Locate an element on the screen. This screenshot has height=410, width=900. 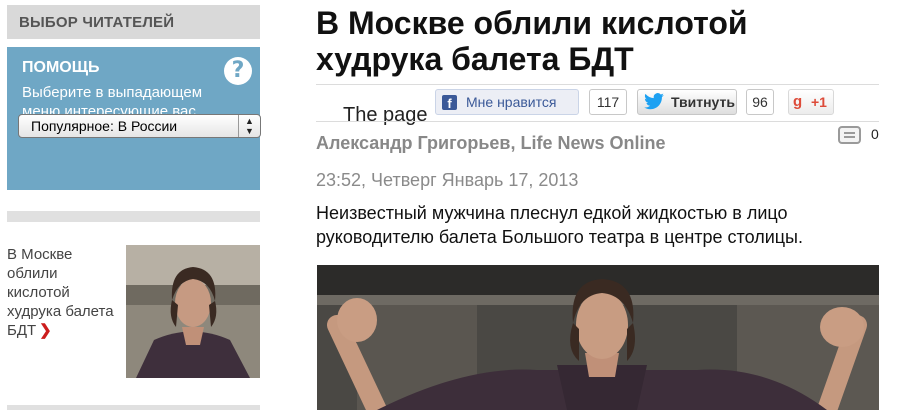
comment-icon is located at coordinates (849, 135).